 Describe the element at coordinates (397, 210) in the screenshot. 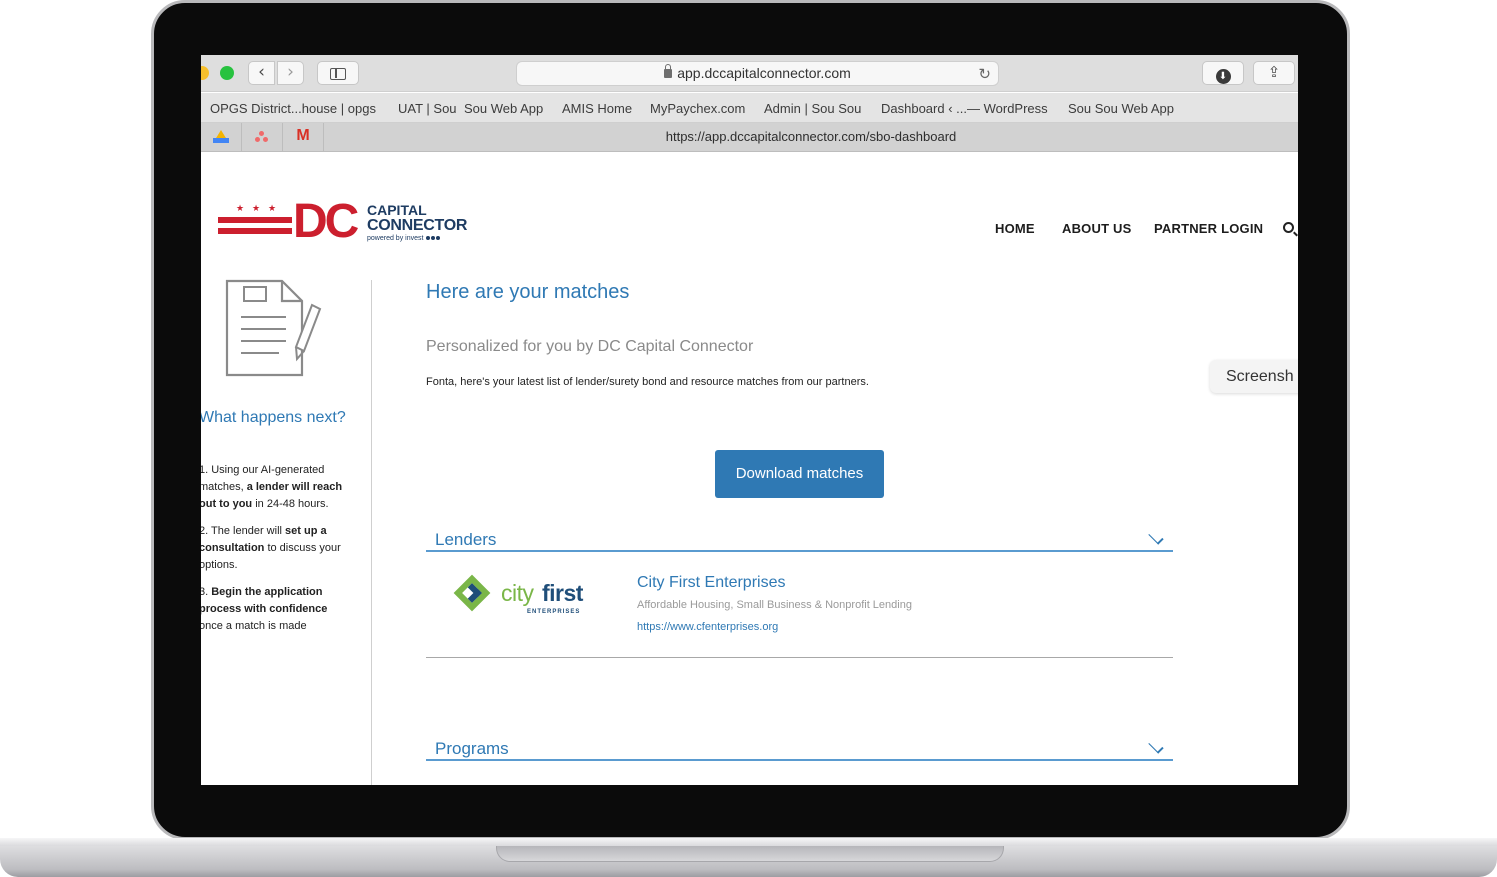

I see `logo-capital: CAPITAL` at that location.